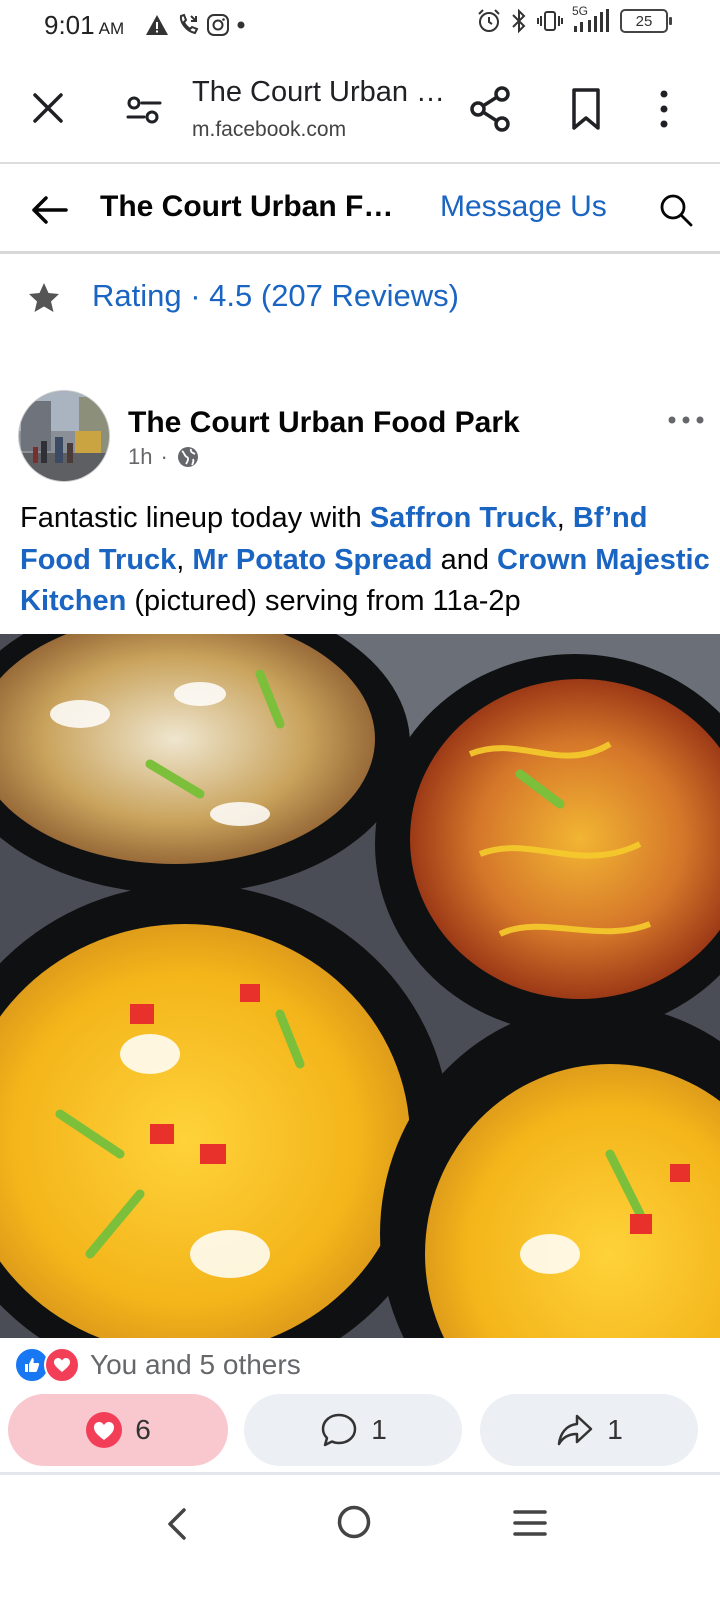 The height and width of the screenshot is (1600, 720). Describe the element at coordinates (615, 1429) in the screenshot. I see `share-count: 1` at that location.